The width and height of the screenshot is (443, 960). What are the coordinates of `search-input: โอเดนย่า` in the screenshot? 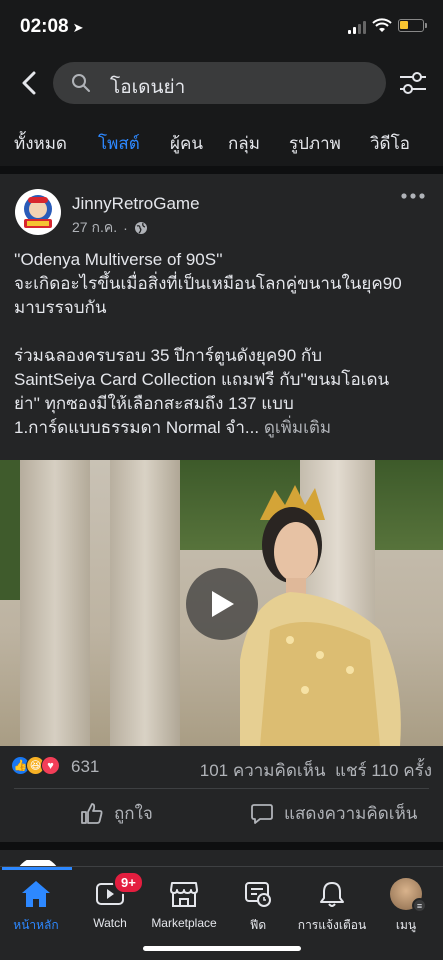 It's located at (219, 83).